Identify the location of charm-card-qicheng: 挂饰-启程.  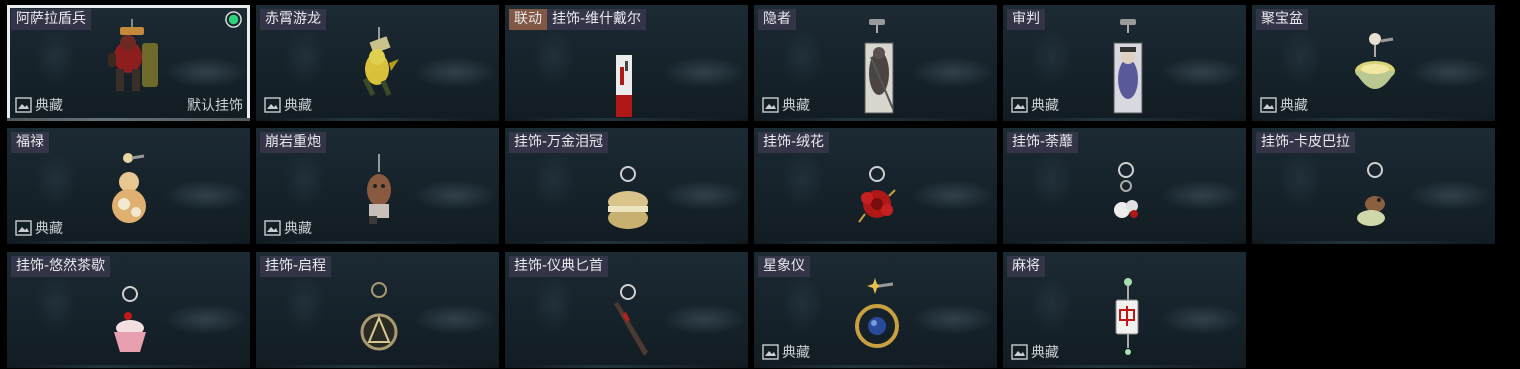
(377, 310).